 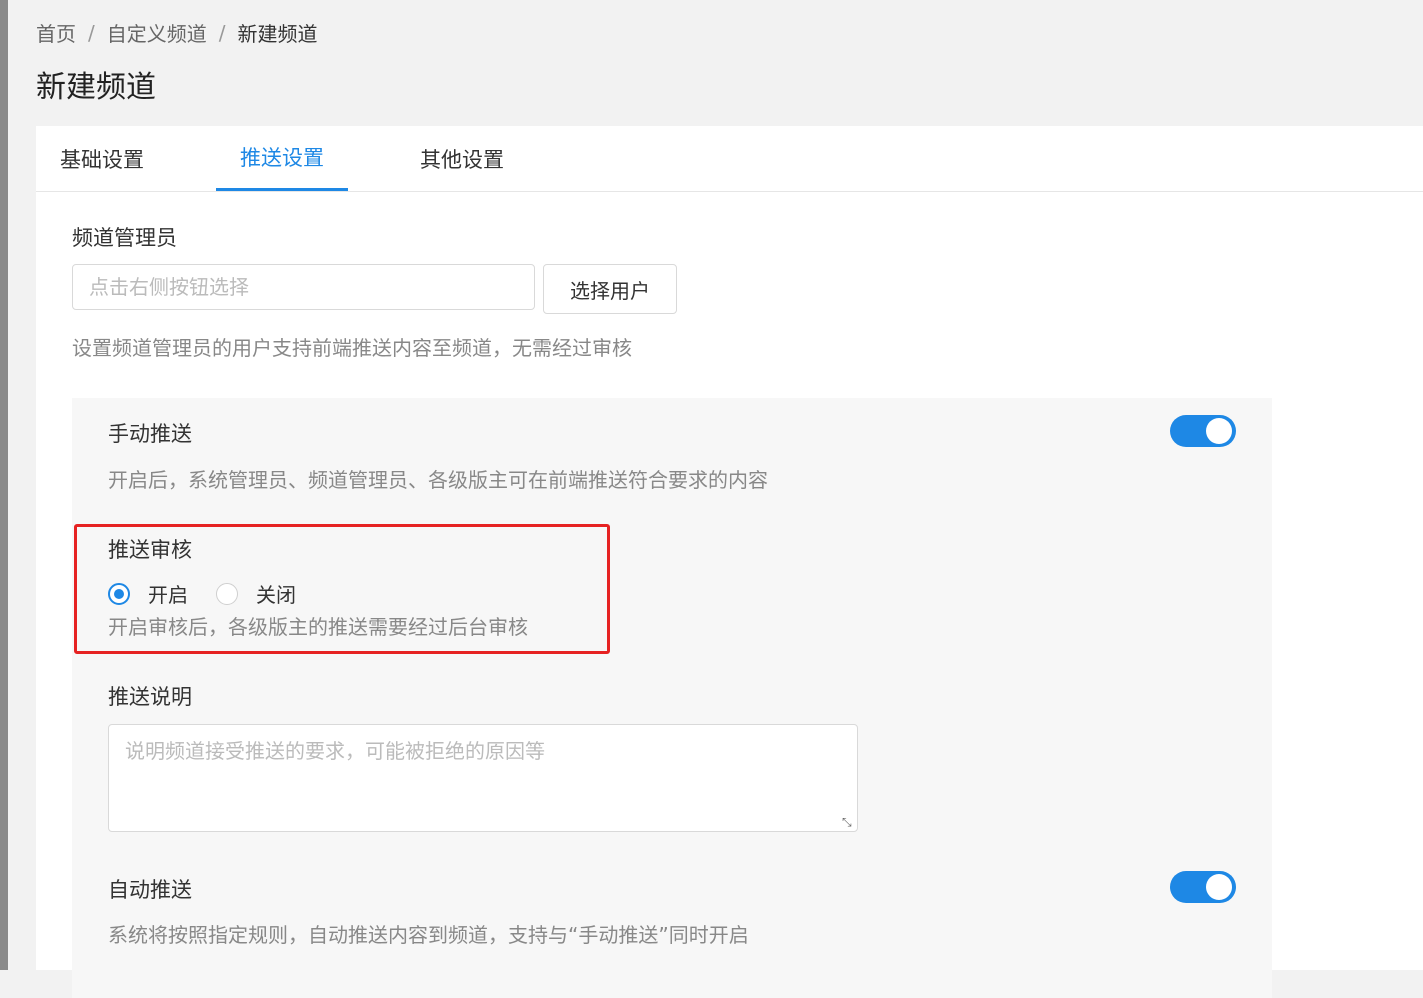 What do you see at coordinates (4, 485) in the screenshot?
I see `window-left-edge` at bounding box center [4, 485].